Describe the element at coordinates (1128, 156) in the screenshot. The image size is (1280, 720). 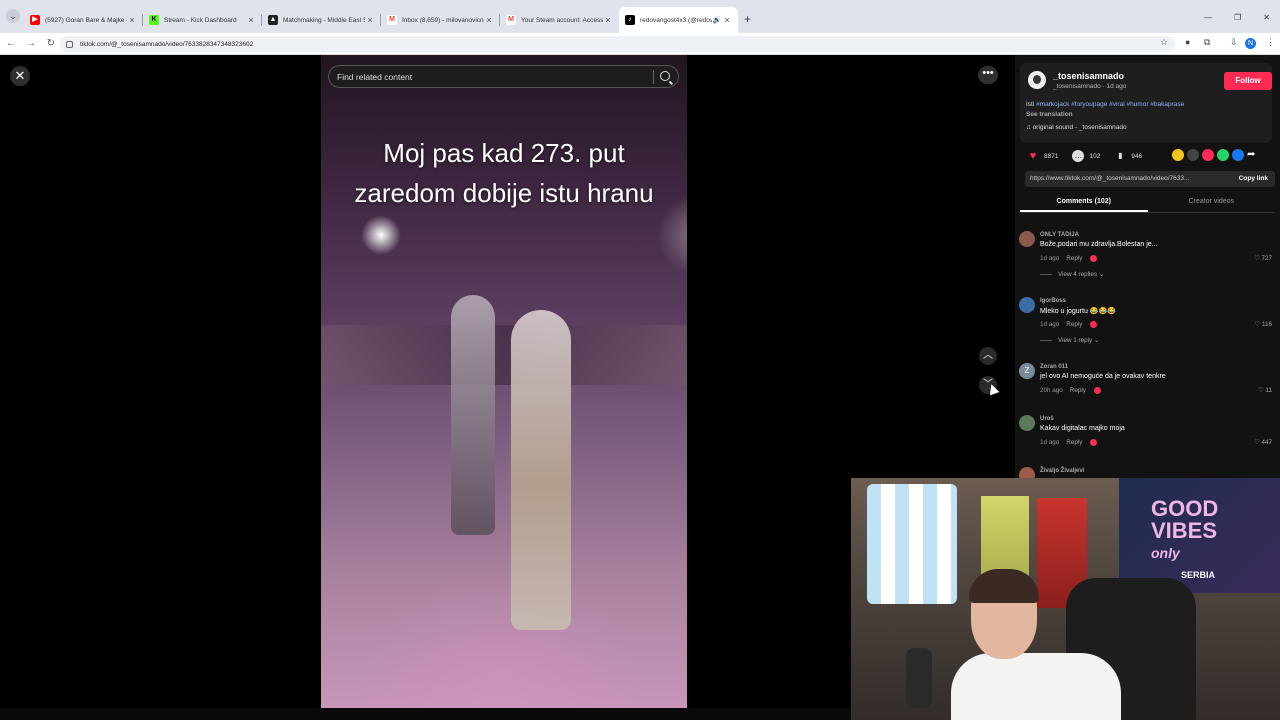
I see `save-button: ▮ 946` at that location.